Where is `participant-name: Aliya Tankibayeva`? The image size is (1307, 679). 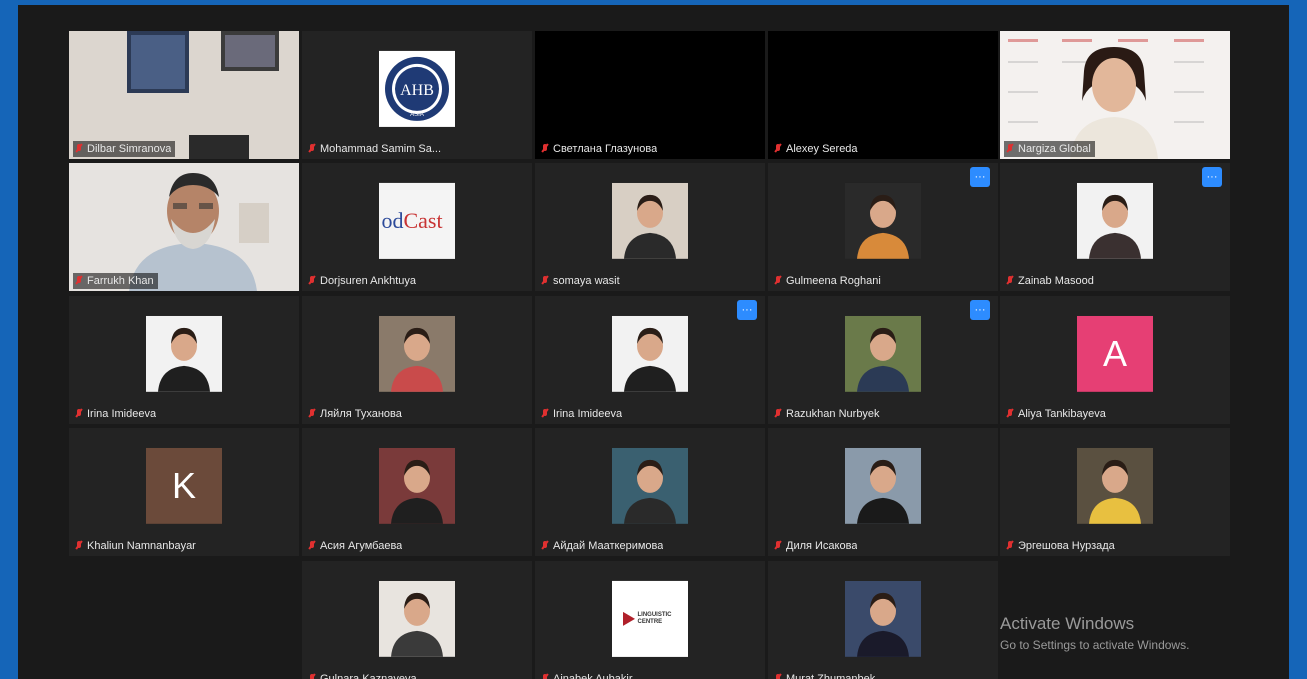
participant-name: Aliya Tankibayeva is located at coordinates (1062, 414).